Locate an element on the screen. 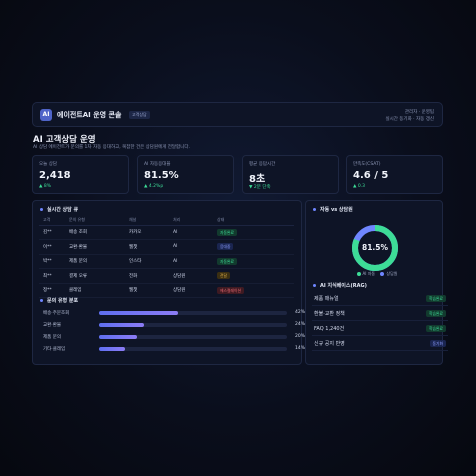  legend-agent-swatch is located at coordinates (382, 274).